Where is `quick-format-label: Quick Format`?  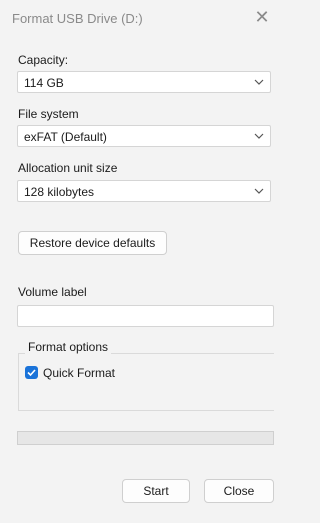 quick-format-label: Quick Format is located at coordinates (79, 373).